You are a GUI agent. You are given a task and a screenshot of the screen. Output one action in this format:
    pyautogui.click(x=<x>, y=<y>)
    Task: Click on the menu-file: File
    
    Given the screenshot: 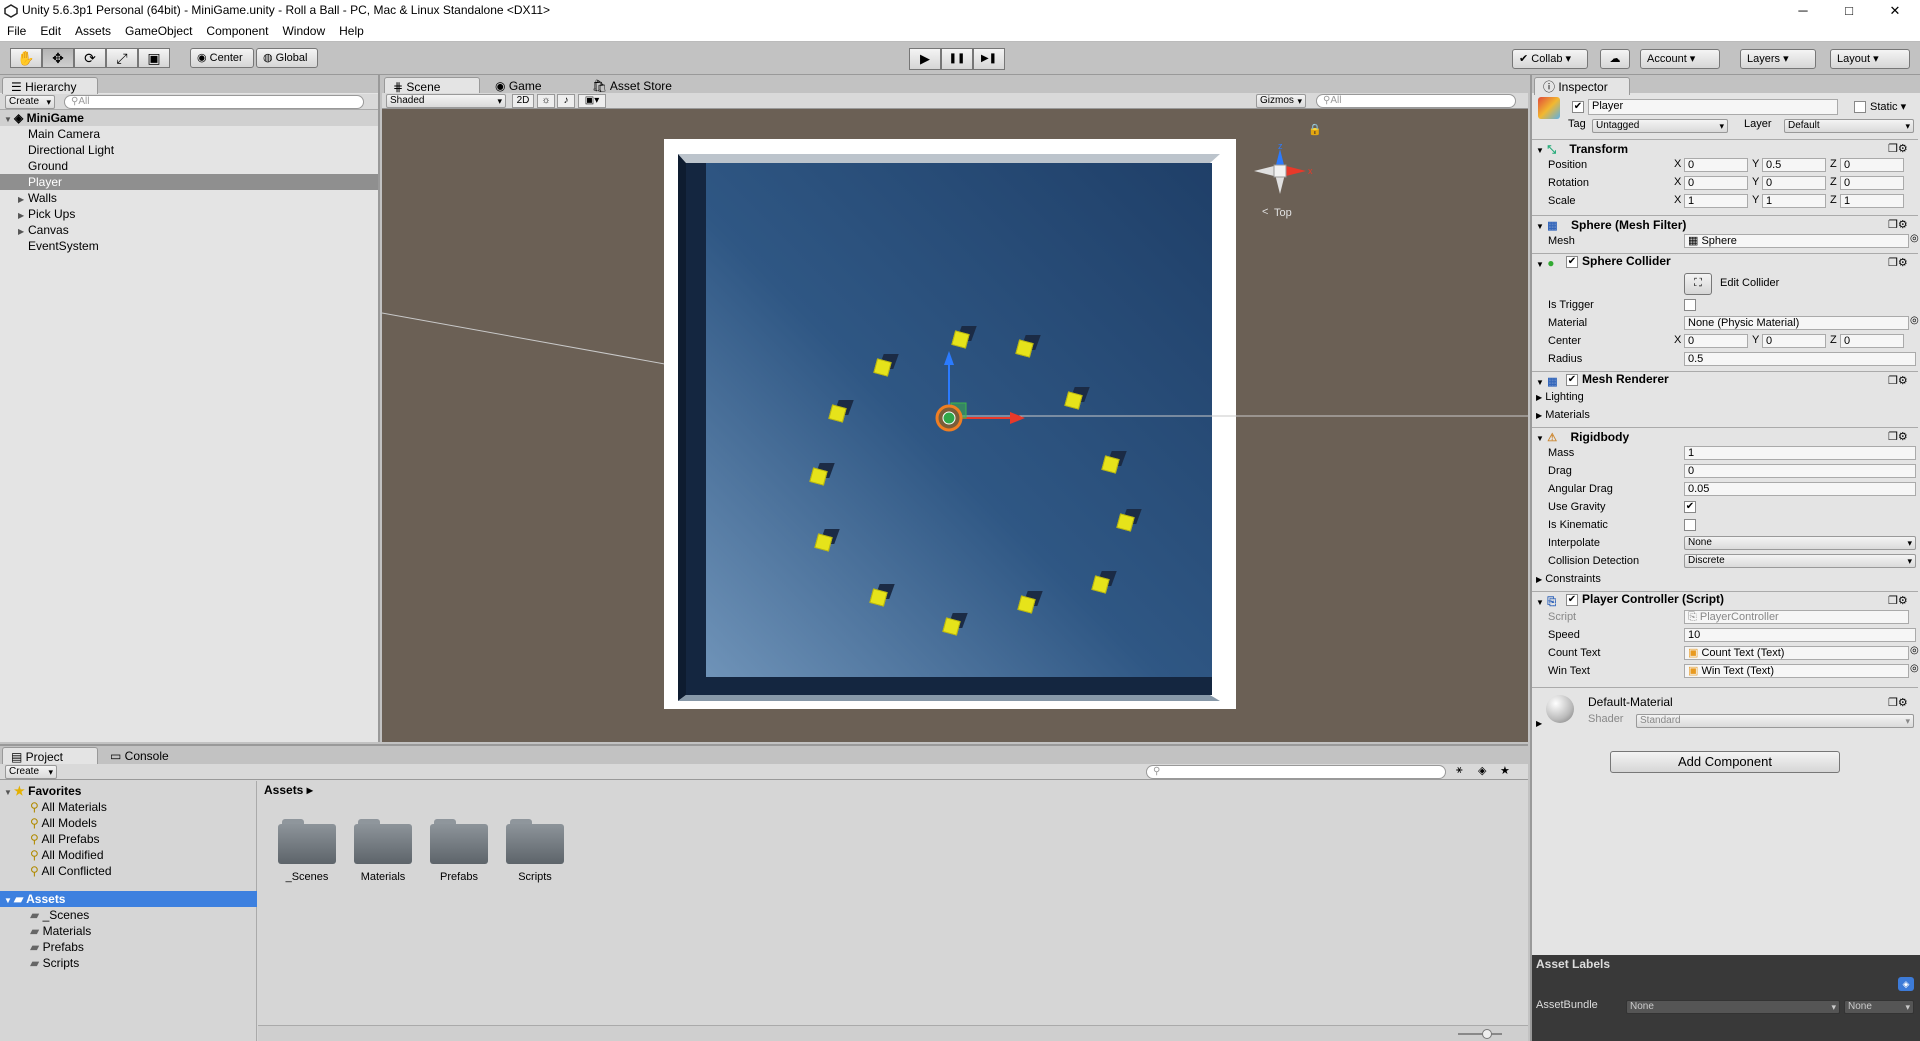 What is the action you would take?
    pyautogui.click(x=16, y=30)
    